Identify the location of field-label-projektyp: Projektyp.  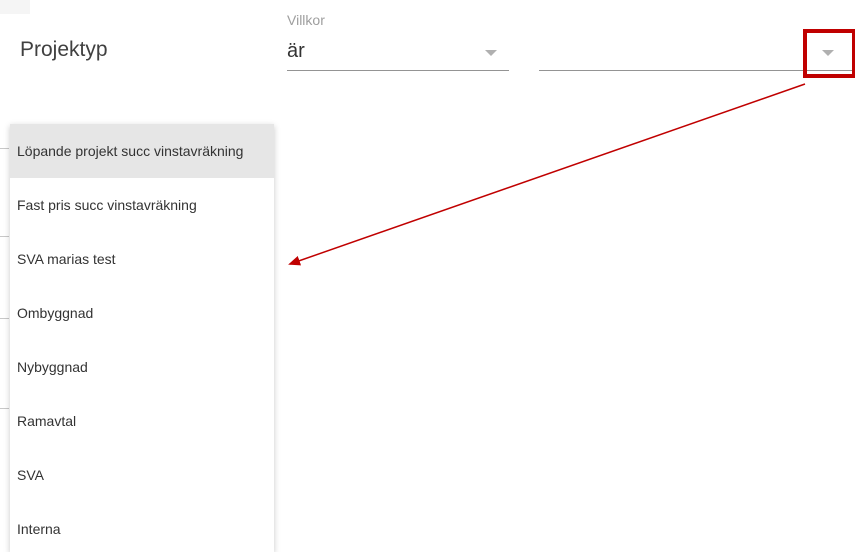
(64, 49).